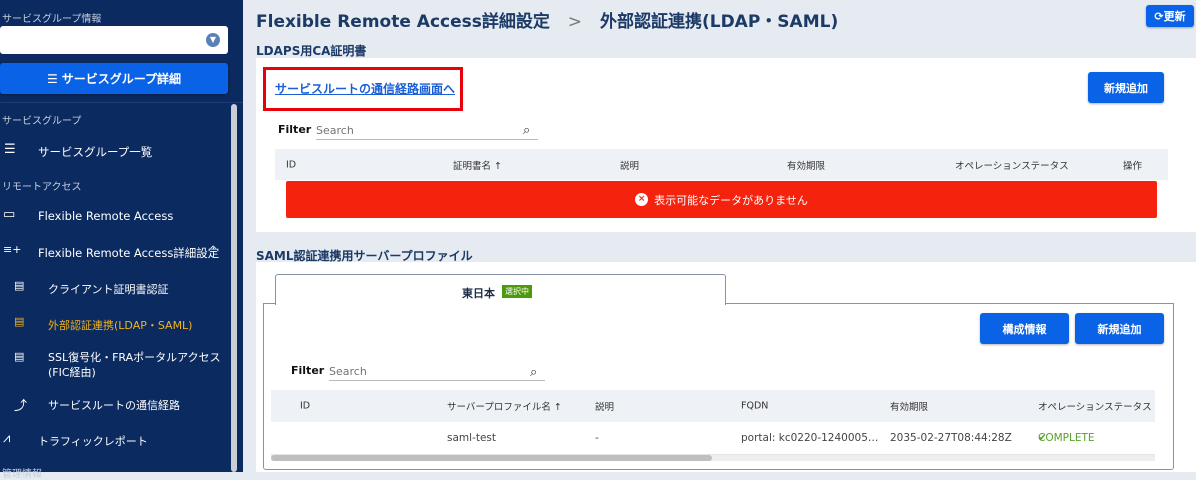 The image size is (1196, 480). I want to click on selected-badge: 選択中, so click(517, 291).